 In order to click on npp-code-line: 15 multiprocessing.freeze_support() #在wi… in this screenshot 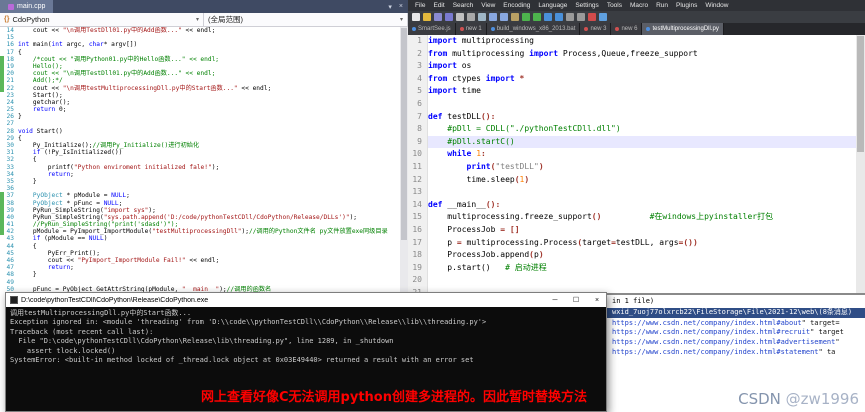, I will do `click(632, 217)`.